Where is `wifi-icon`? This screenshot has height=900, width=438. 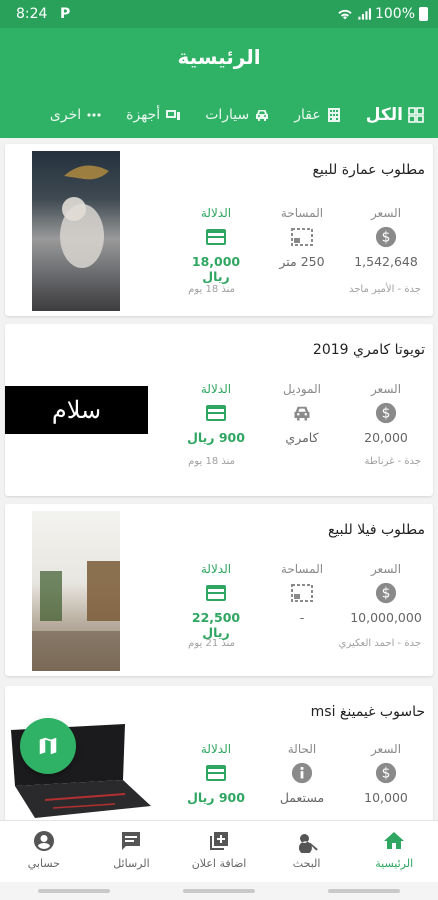
wifi-icon is located at coordinates (345, 14).